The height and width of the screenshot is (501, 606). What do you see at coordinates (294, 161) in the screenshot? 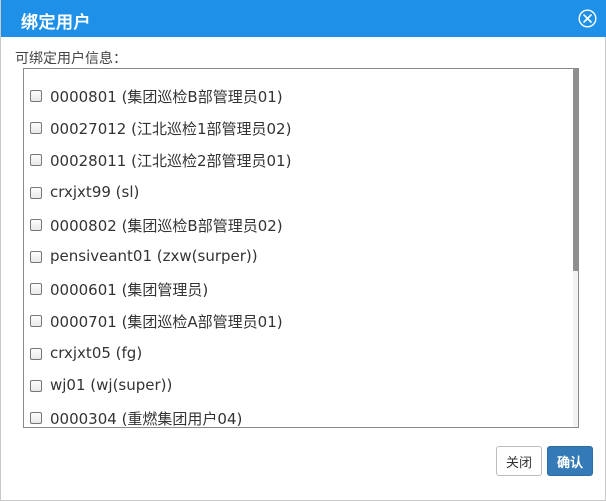
I see `user-list-item: 00028011 (江北巡检2部管理员01)` at bounding box center [294, 161].